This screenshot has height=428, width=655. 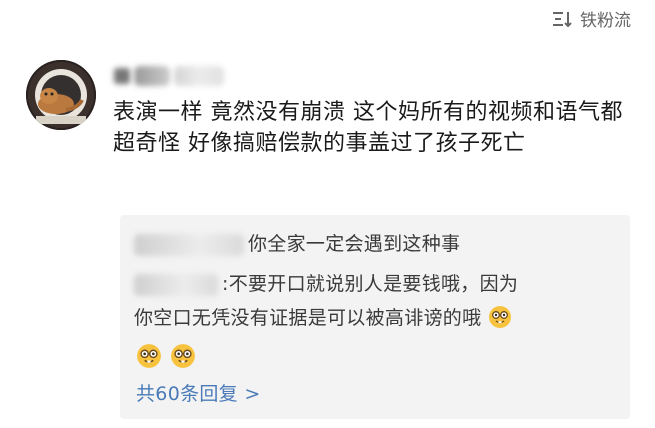 I want to click on fans-label: 铁粉流, so click(x=605, y=21).